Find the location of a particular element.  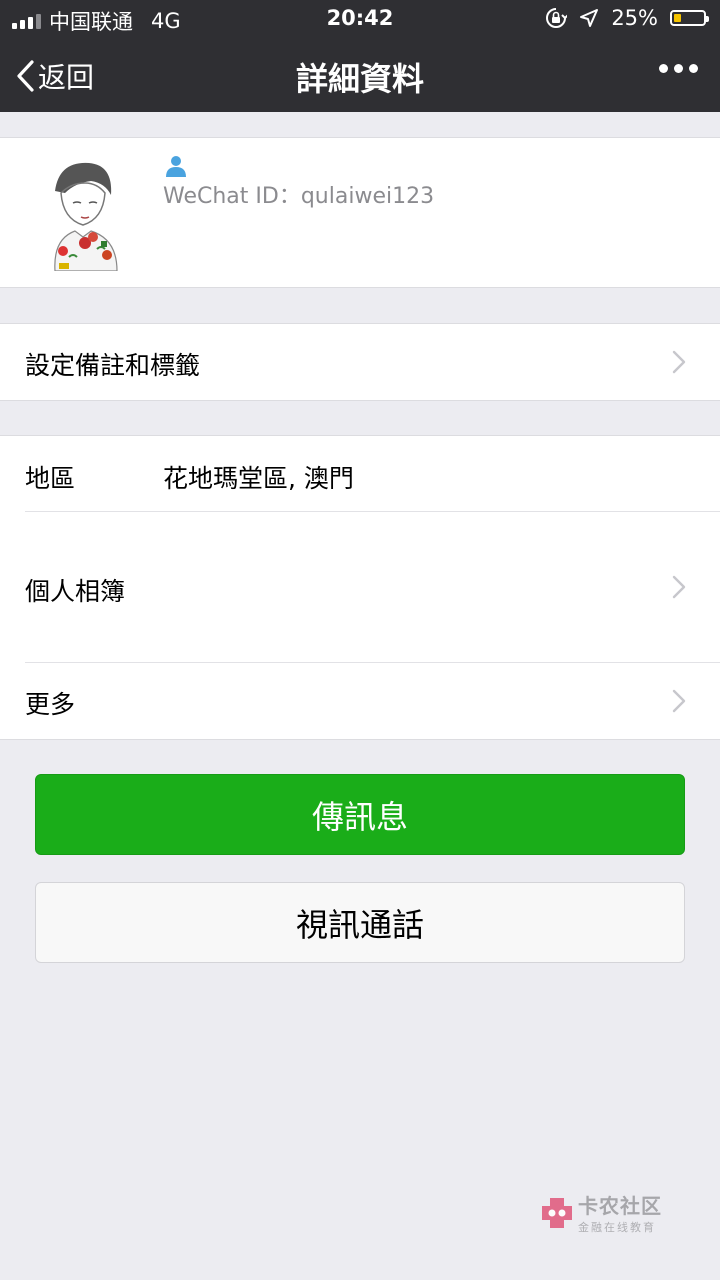

avatar is located at coordinates (84, 212).